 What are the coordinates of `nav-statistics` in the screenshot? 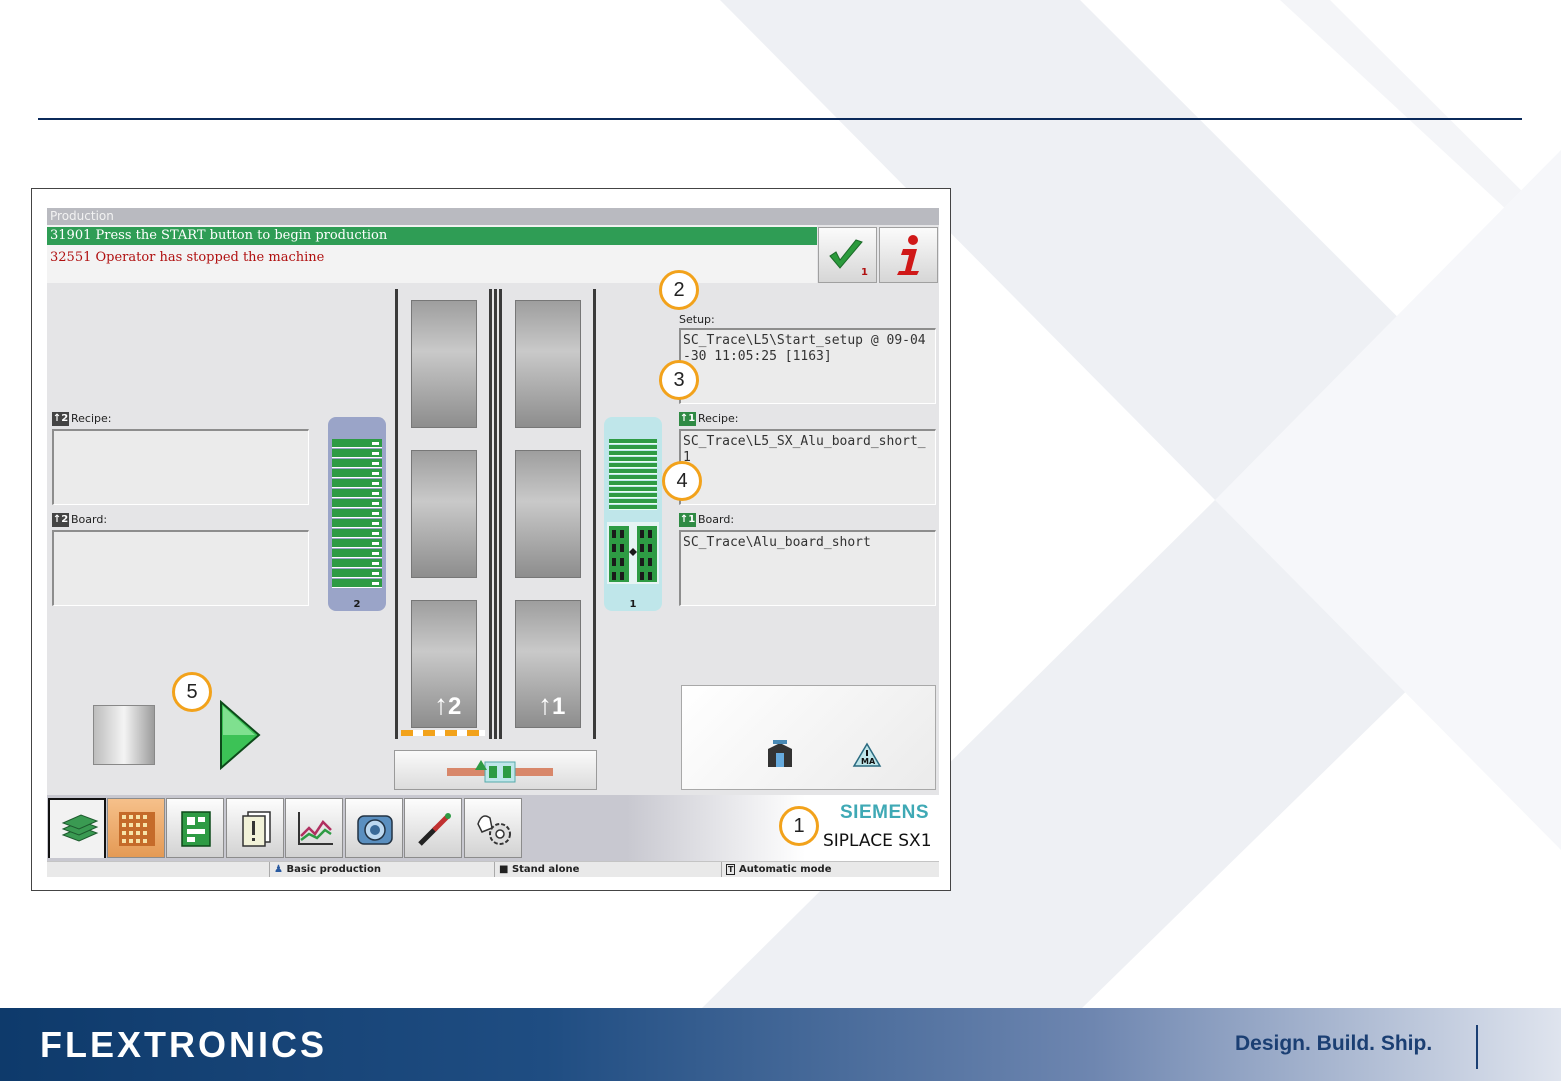 It's located at (314, 828).